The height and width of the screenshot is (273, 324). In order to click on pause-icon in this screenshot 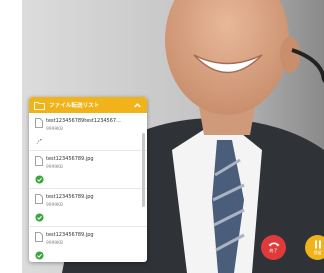, I will do `click(317, 244)`.